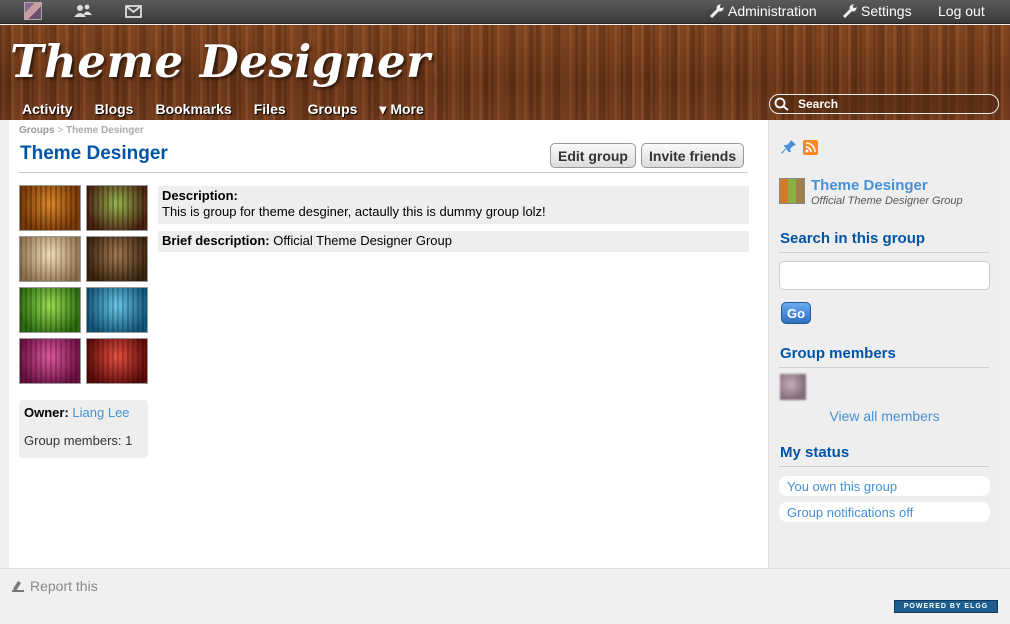  I want to click on sidebar-group-brief: Official Theme Designer Group, so click(887, 201).